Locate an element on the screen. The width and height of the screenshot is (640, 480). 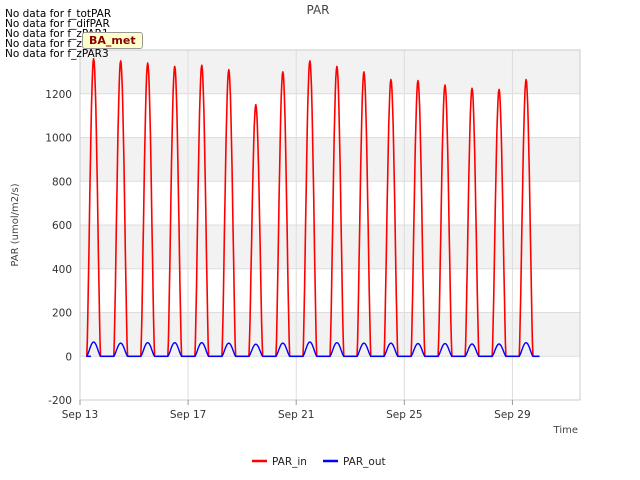
x-axis-ticks: Sep 13 Sep 17 Sep 21 Sep 25 Sep 29 is located at coordinates (296, 410).